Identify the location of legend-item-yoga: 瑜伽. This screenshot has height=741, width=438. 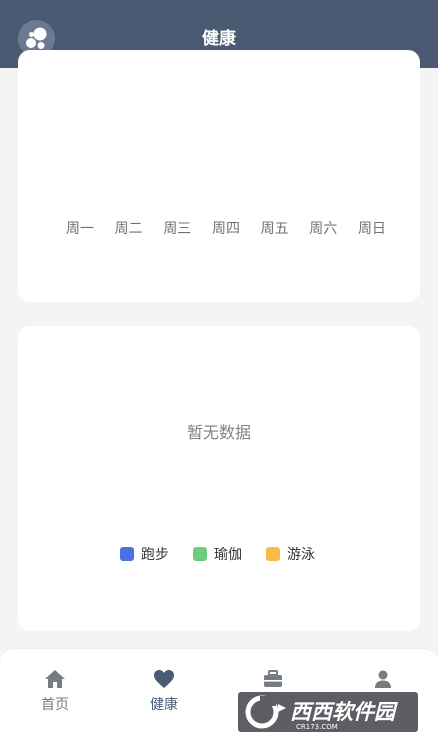
(217, 554).